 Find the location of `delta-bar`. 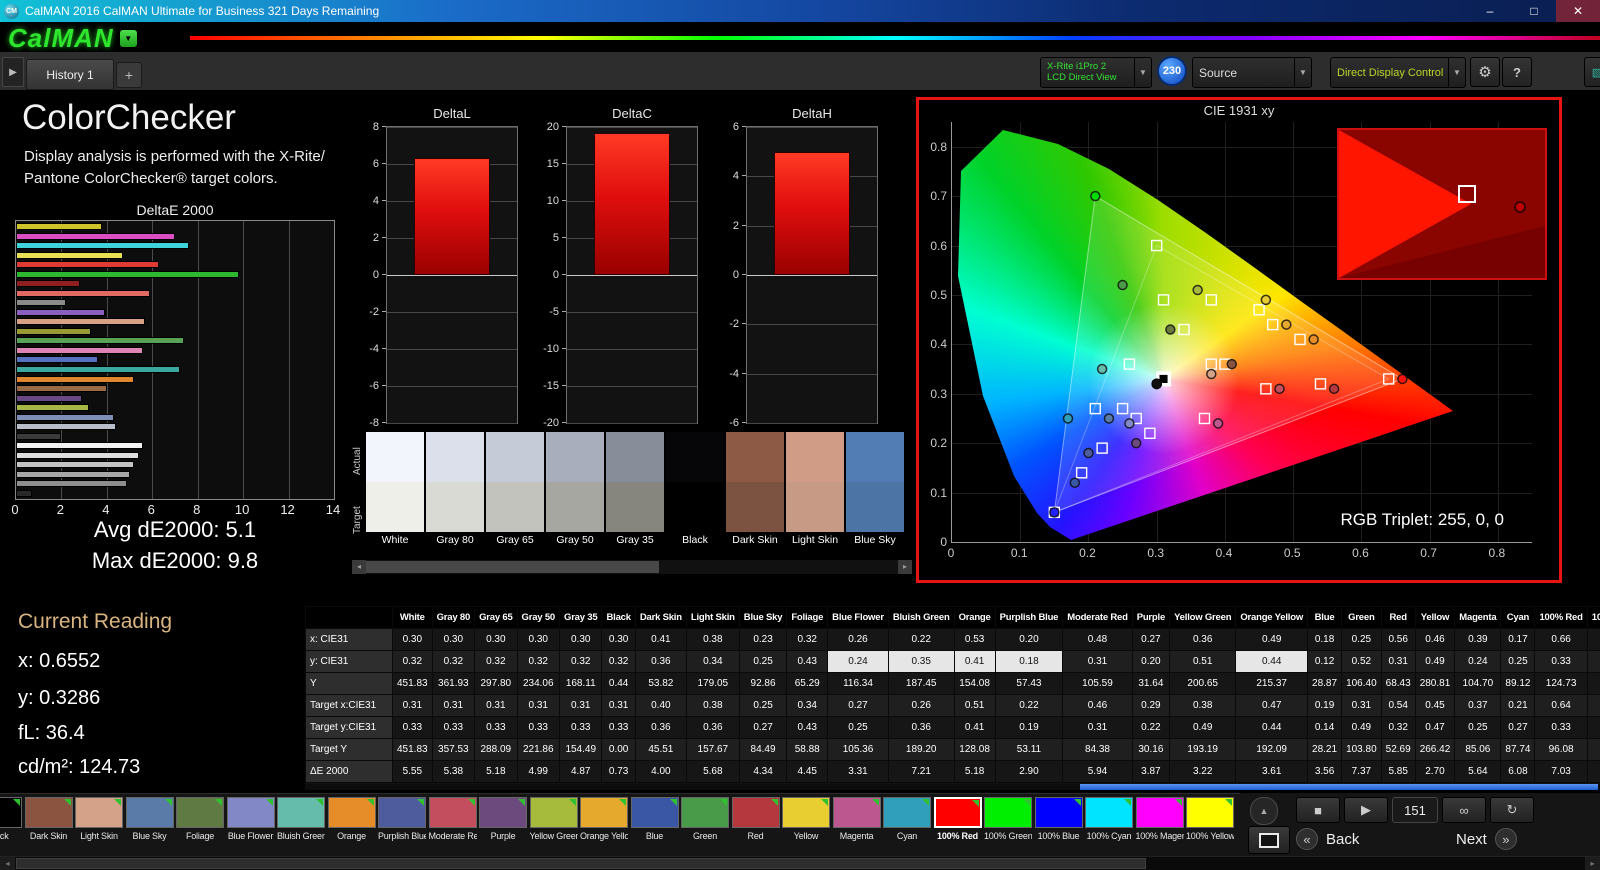

delta-bar is located at coordinates (452, 216).